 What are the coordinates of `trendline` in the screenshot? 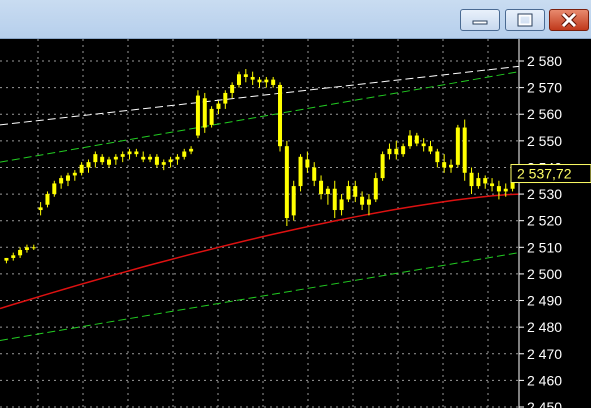 It's located at (260, 95).